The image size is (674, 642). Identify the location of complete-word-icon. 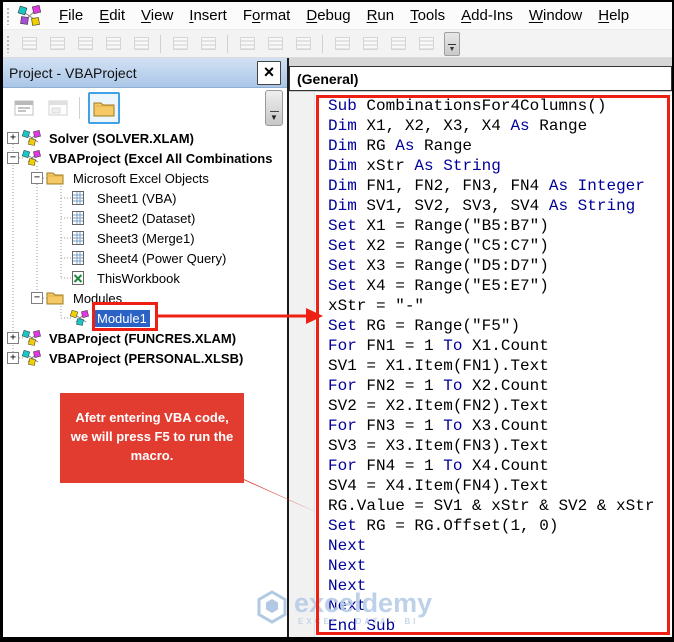
(141, 44).